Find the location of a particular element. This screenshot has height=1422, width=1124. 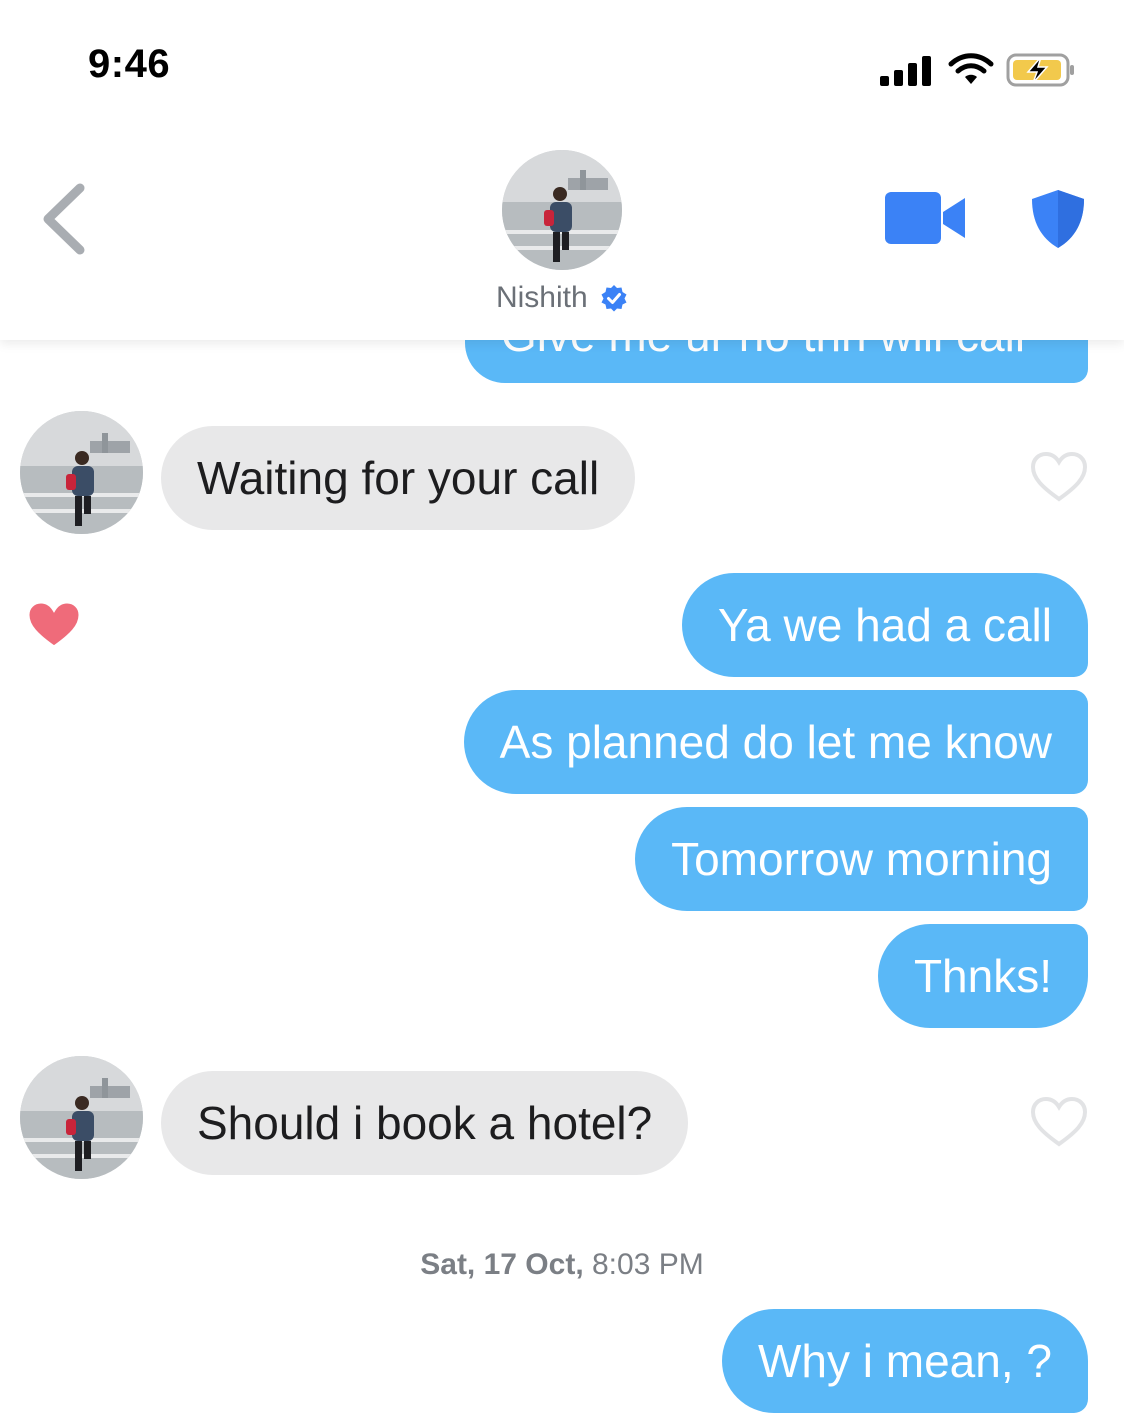

message-timestamp: Sat, 17 Oct, 8:03 PM is located at coordinates (562, 1265).